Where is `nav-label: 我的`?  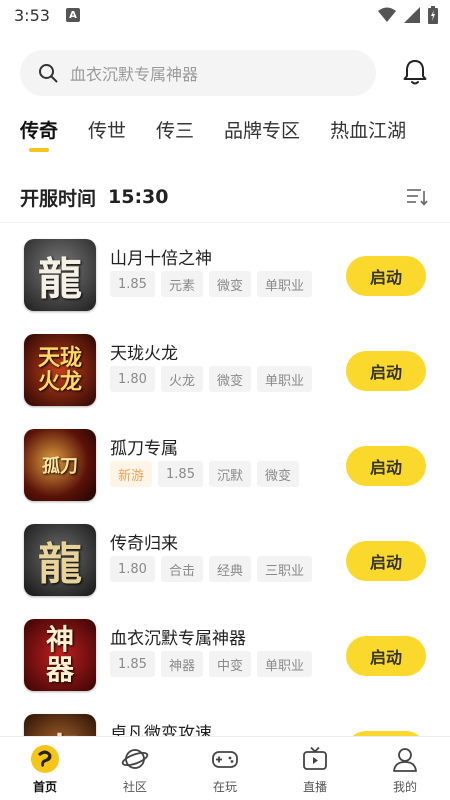 nav-label: 我的 is located at coordinates (404, 787).